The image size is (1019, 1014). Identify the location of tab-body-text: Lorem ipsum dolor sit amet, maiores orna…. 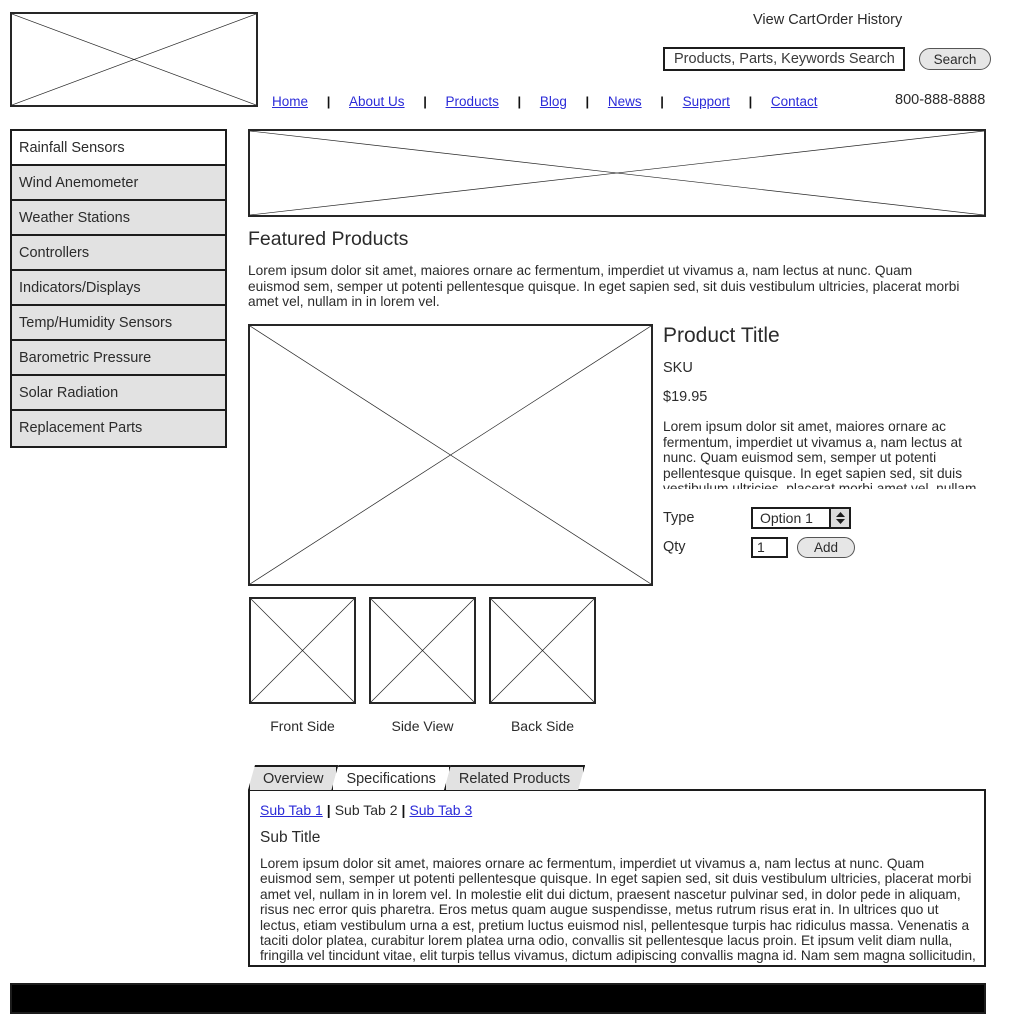
(618, 910).